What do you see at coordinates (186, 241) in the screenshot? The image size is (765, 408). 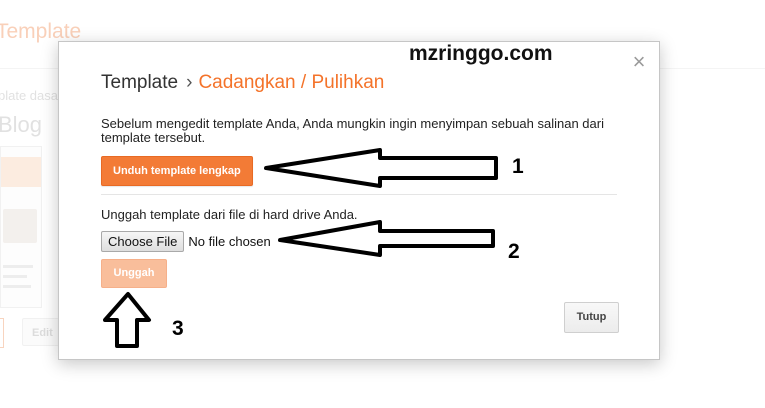 I see `file-picker: Choose File No file chosen` at bounding box center [186, 241].